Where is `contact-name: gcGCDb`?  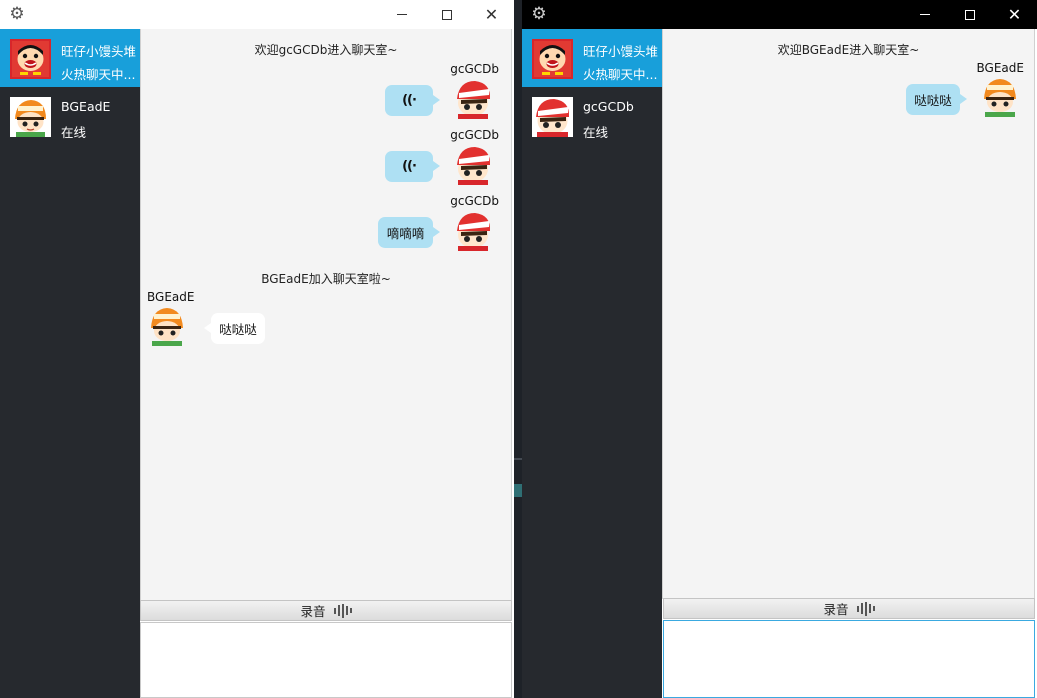
contact-name: gcGCDb is located at coordinates (608, 106).